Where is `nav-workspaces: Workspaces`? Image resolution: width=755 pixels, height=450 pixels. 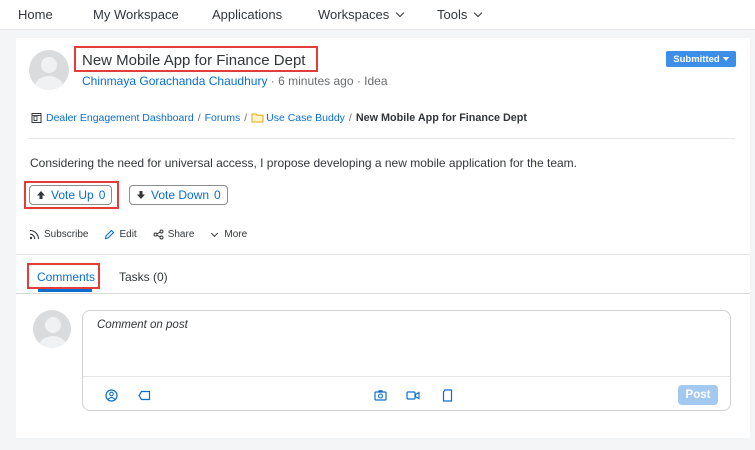 nav-workspaces: Workspaces is located at coordinates (361, 14).